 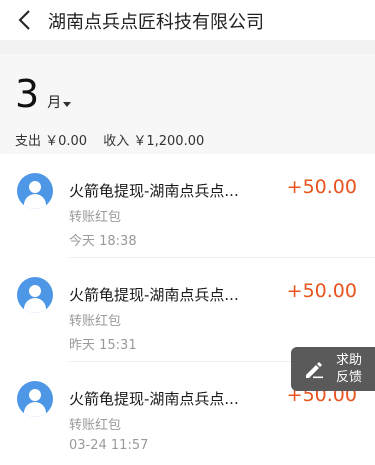 I want to click on transaction-time: 昨天 15:31, so click(x=103, y=345).